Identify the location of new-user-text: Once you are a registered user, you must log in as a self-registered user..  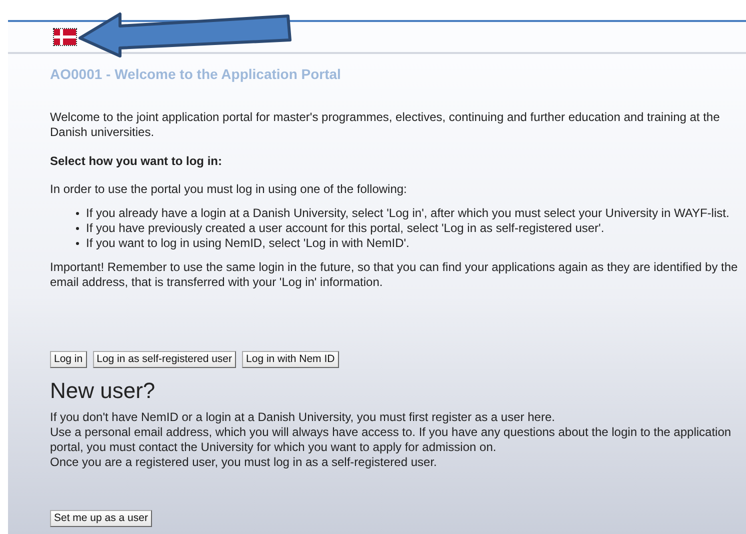
(244, 462).